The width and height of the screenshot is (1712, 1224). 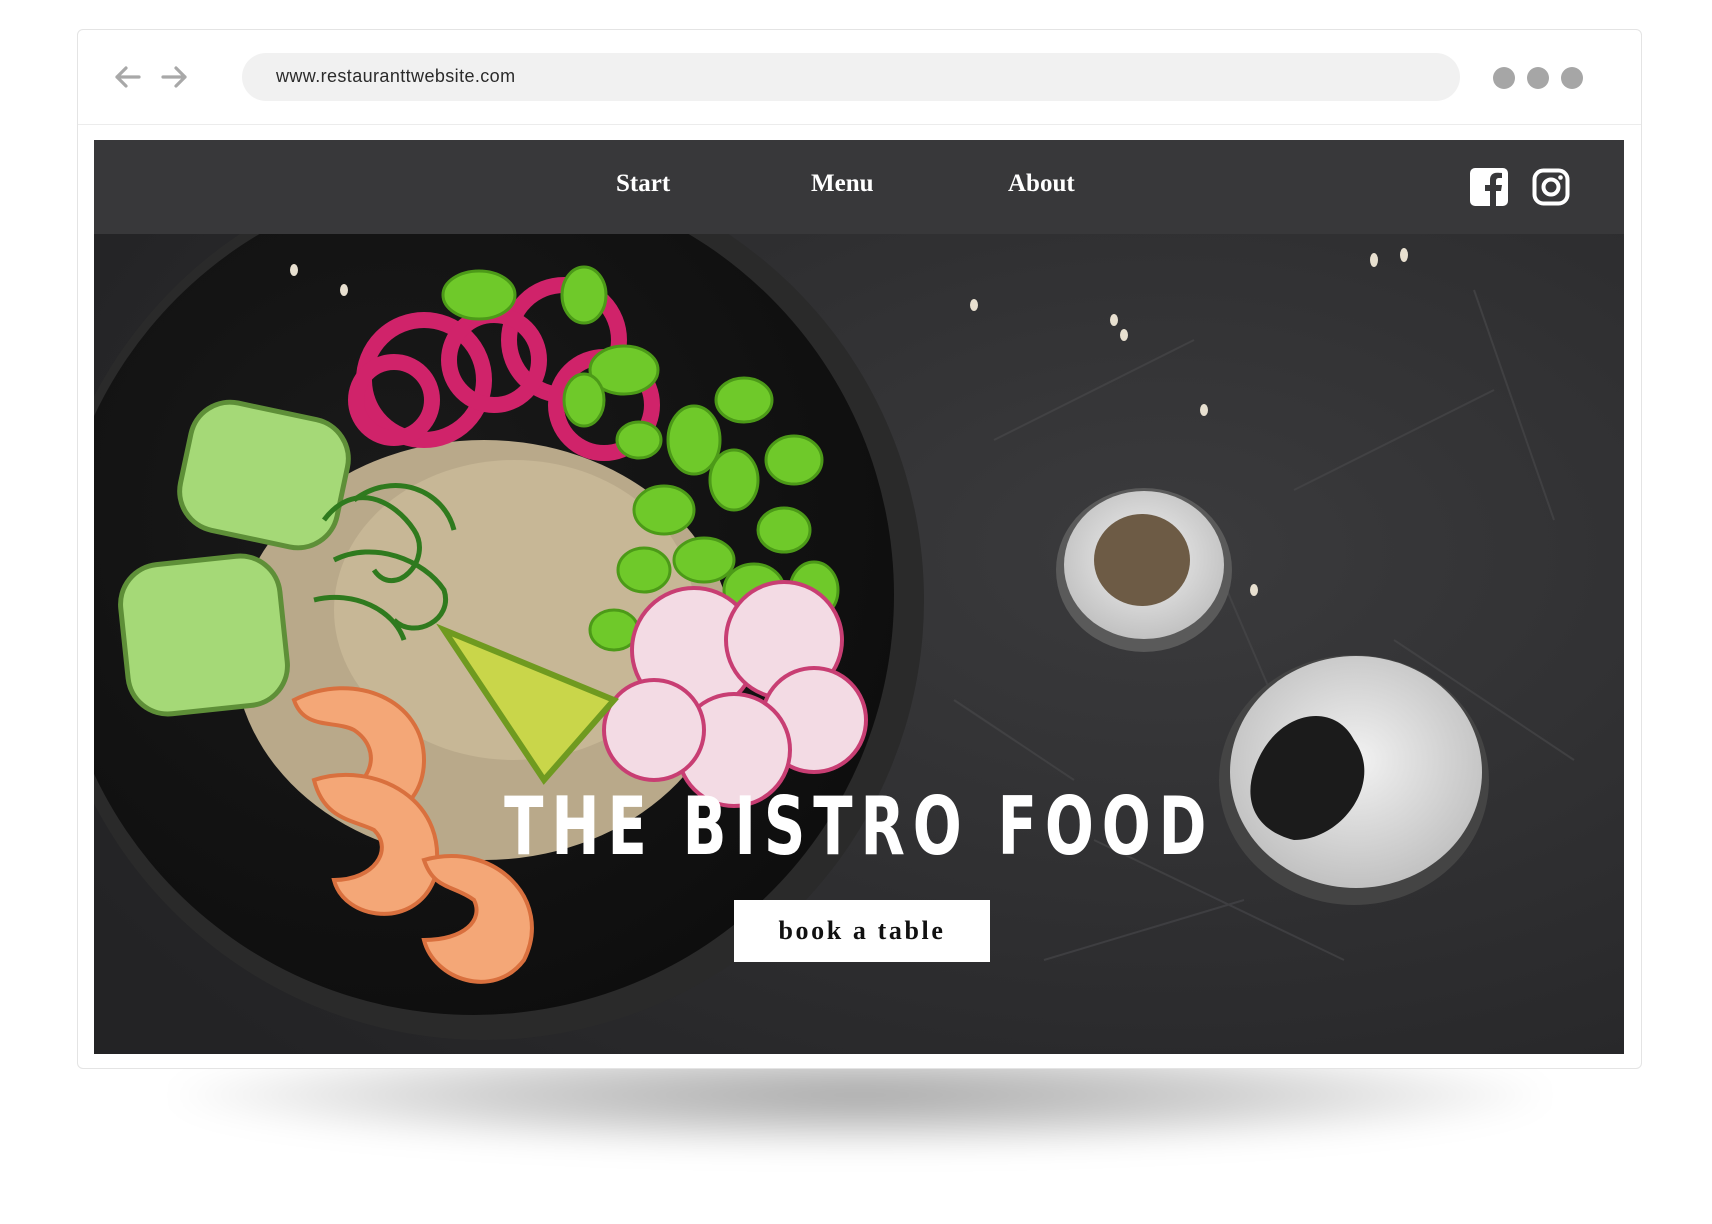 I want to click on site-navbar: Start Menu About, so click(x=859, y=187).